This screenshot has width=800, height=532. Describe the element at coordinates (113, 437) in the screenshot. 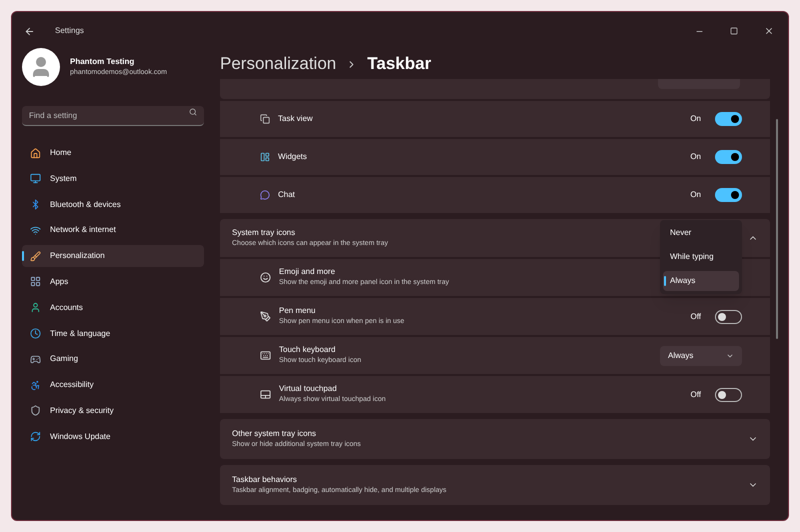

I see `sidebar-item: Windows Update` at that location.